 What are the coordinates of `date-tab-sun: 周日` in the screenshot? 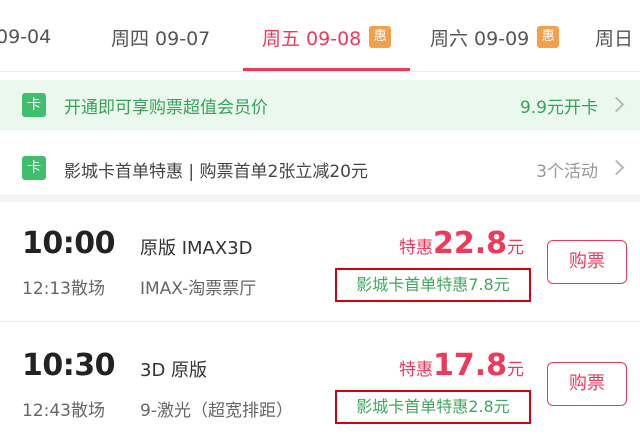 It's located at (614, 37).